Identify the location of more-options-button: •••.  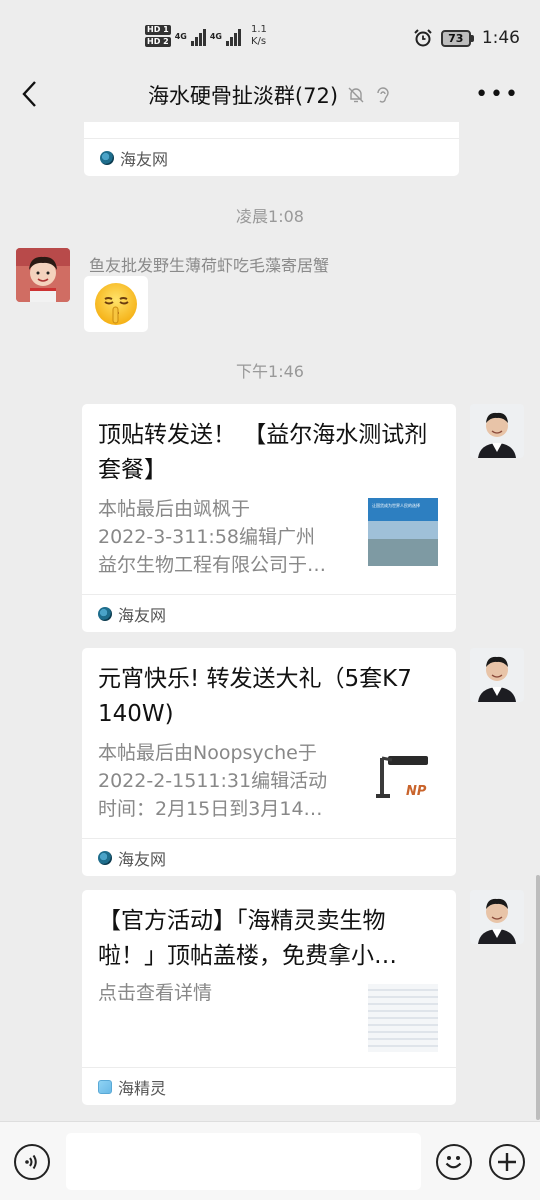
(497, 94).